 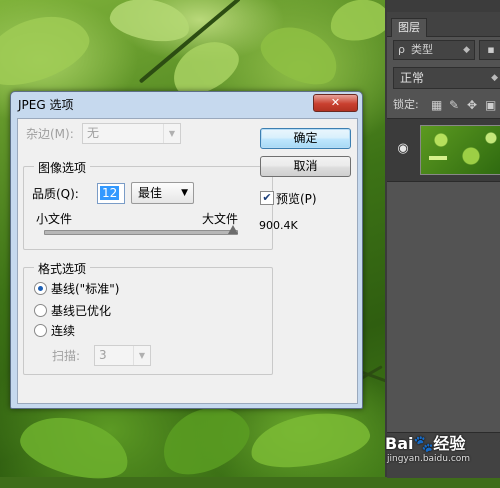 I want to click on cancel-button: 取消, so click(x=305, y=166).